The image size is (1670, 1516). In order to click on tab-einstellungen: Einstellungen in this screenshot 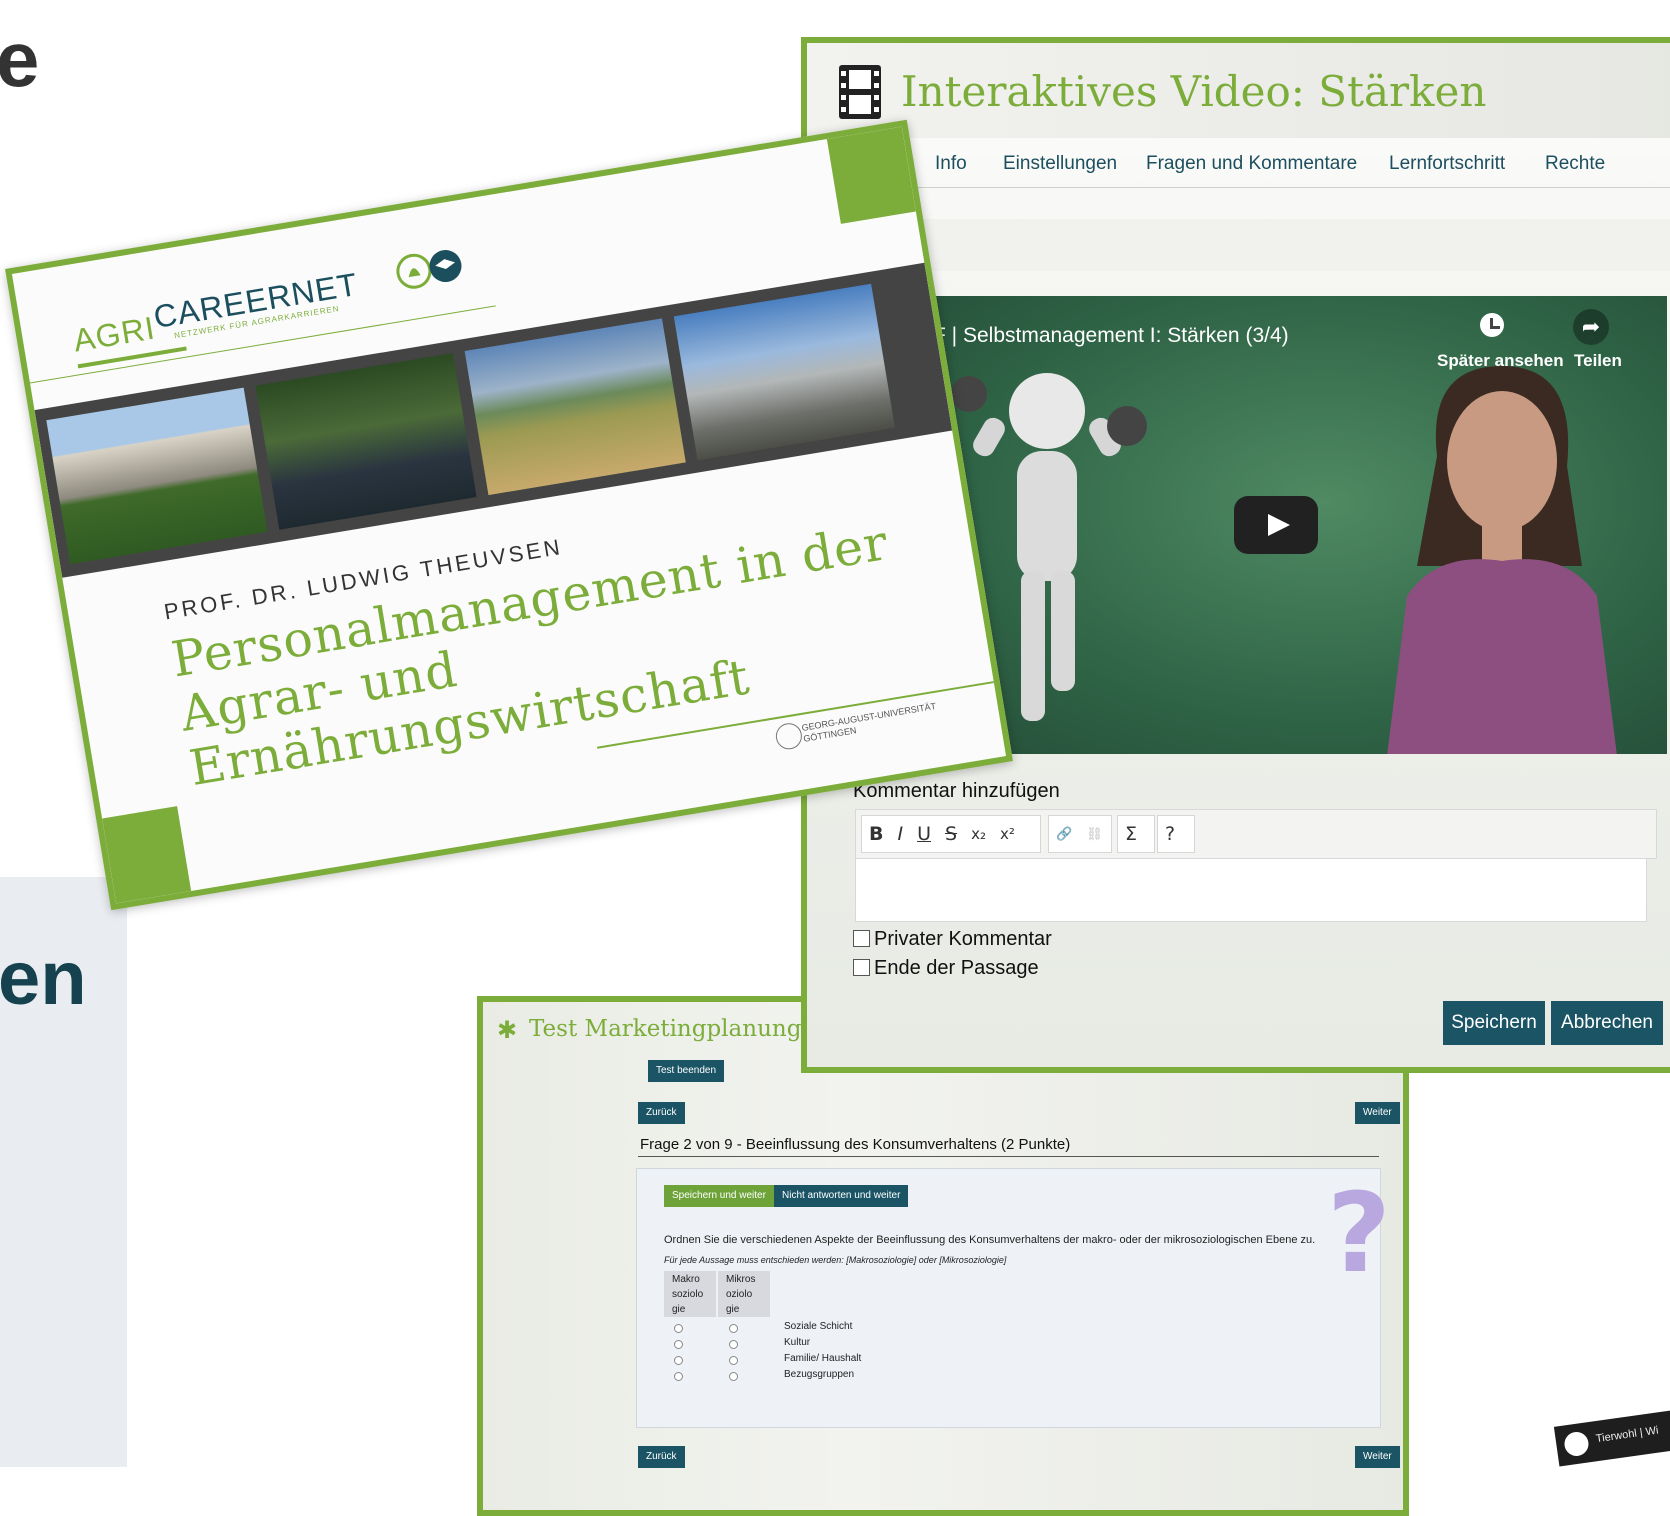, I will do `click(1060, 164)`.